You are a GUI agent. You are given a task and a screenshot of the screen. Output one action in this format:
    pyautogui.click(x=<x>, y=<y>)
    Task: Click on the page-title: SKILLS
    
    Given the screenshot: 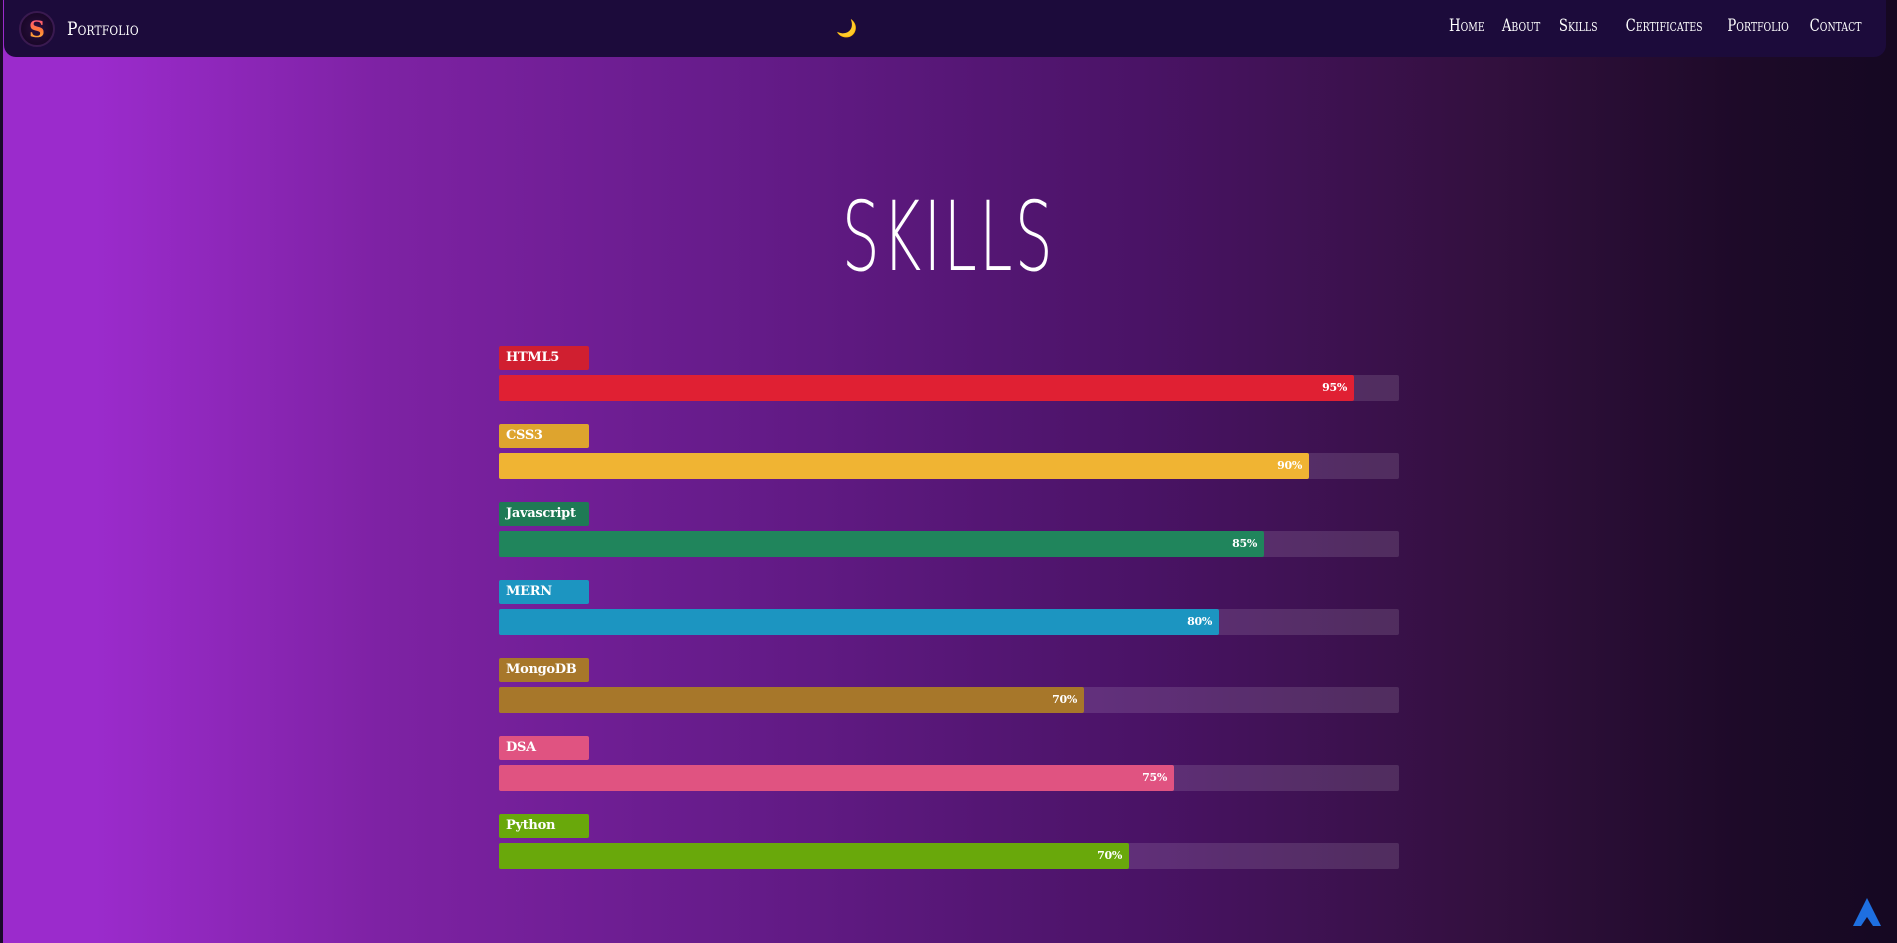 What is the action you would take?
    pyautogui.click(x=948, y=237)
    